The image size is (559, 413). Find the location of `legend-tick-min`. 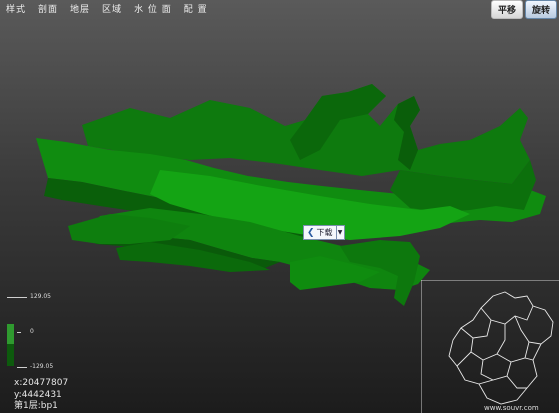

legend-tick-min is located at coordinates (22, 367).